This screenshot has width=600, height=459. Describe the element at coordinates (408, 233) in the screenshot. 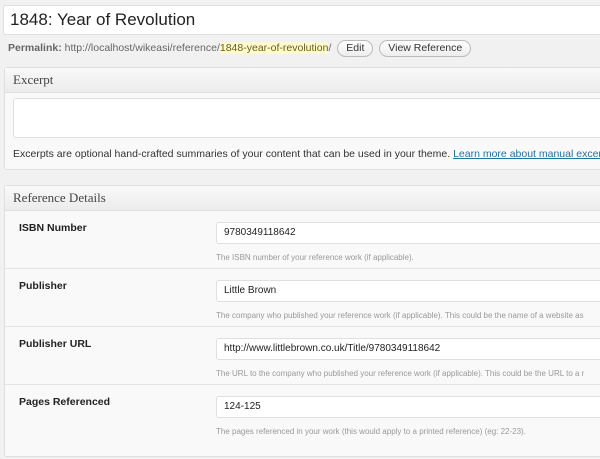

I see `isbn-input: 9780349118642` at that location.